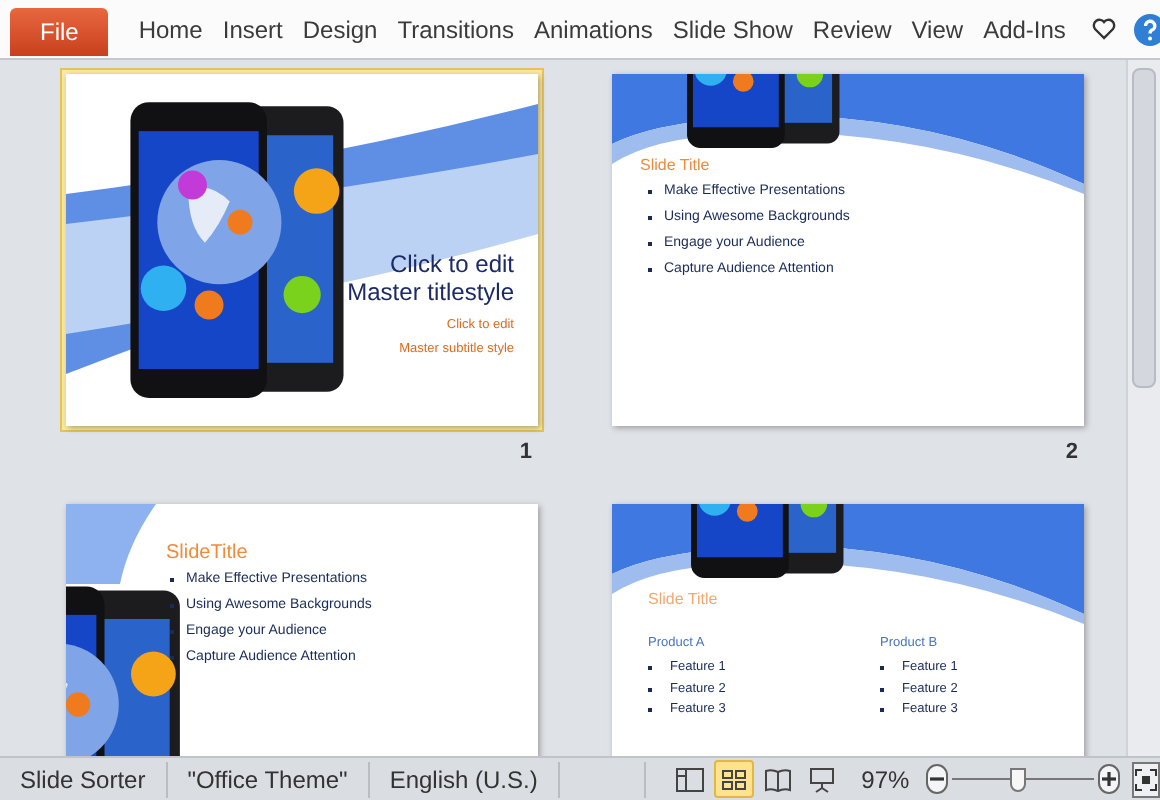 The width and height of the screenshot is (1160, 800). What do you see at coordinates (732, 29) in the screenshot?
I see `ribbon-tab: Slide Show` at bounding box center [732, 29].